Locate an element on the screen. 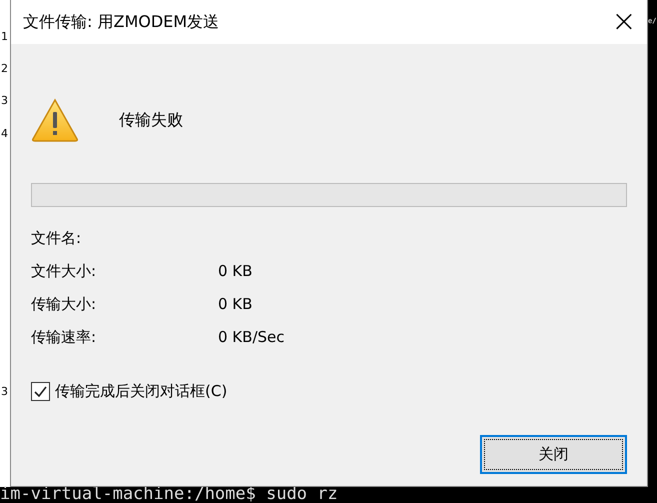  window-title: 文件传输: 用ZMODEM发送 is located at coordinates (121, 22).